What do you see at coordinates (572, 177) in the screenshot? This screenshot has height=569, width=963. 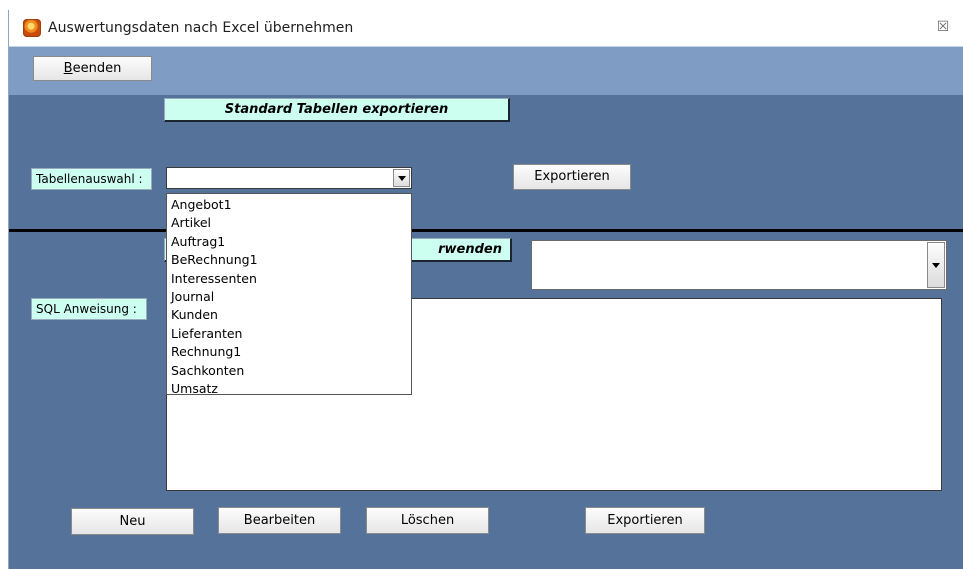 I see `export-standard-button: Exportieren` at bounding box center [572, 177].